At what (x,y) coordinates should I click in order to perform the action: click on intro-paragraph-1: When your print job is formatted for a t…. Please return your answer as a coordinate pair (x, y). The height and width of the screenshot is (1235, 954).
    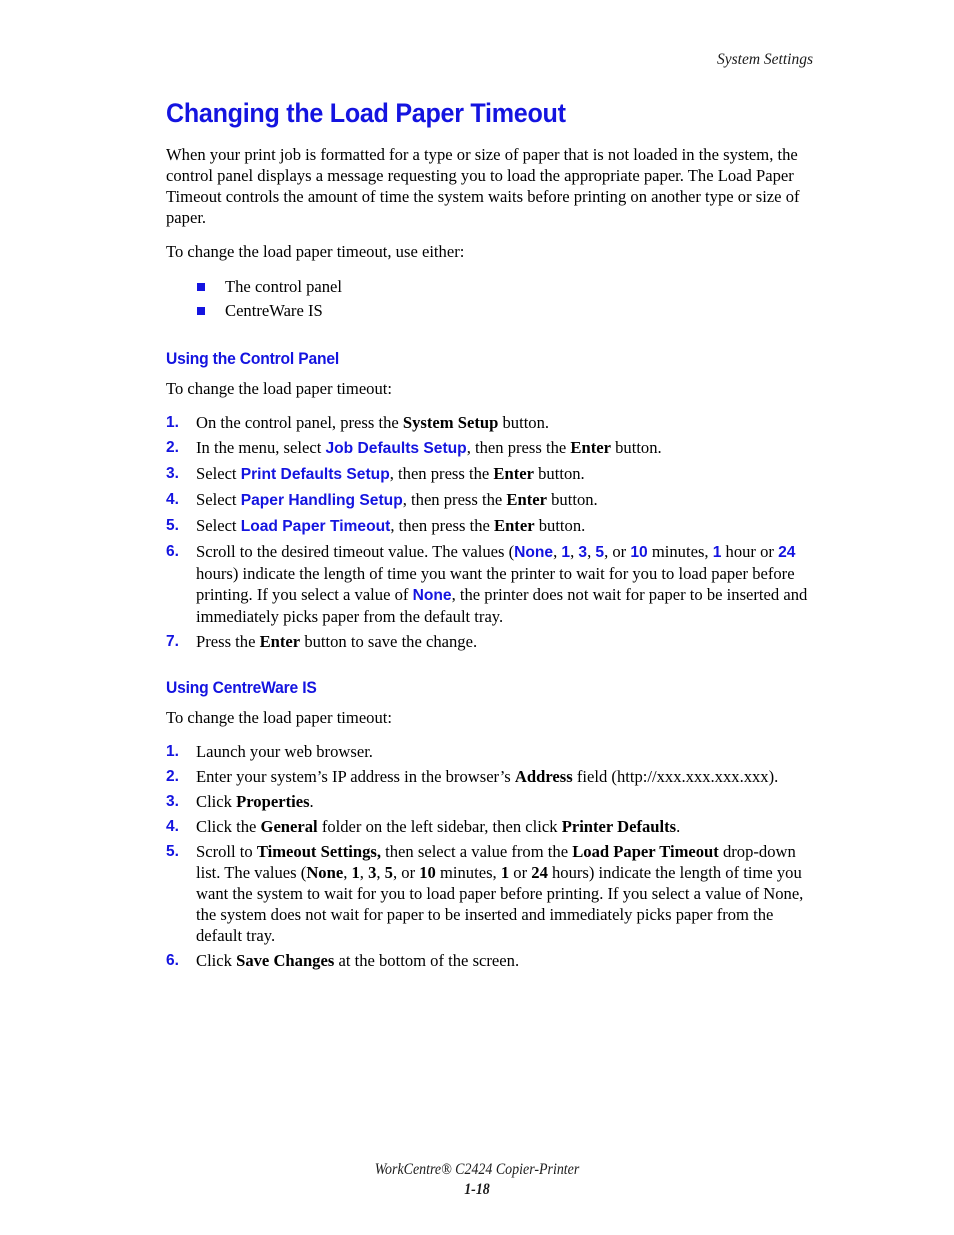
    Looking at the image, I should click on (483, 186).